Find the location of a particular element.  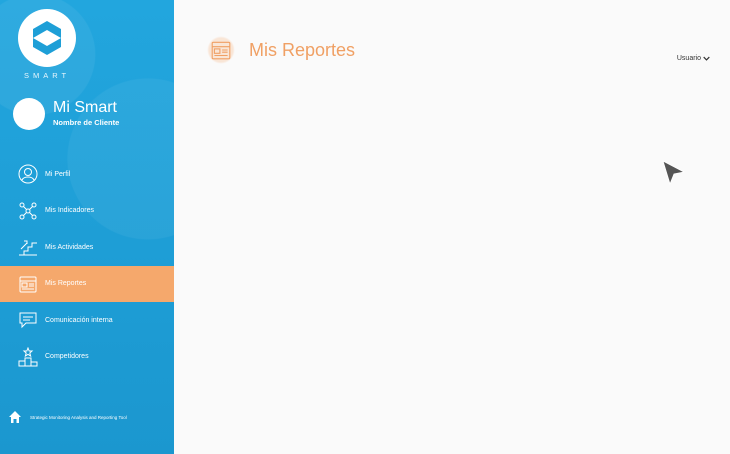

sidebar-item-mis-indicadores: Mis Indicadores is located at coordinates (87, 211).